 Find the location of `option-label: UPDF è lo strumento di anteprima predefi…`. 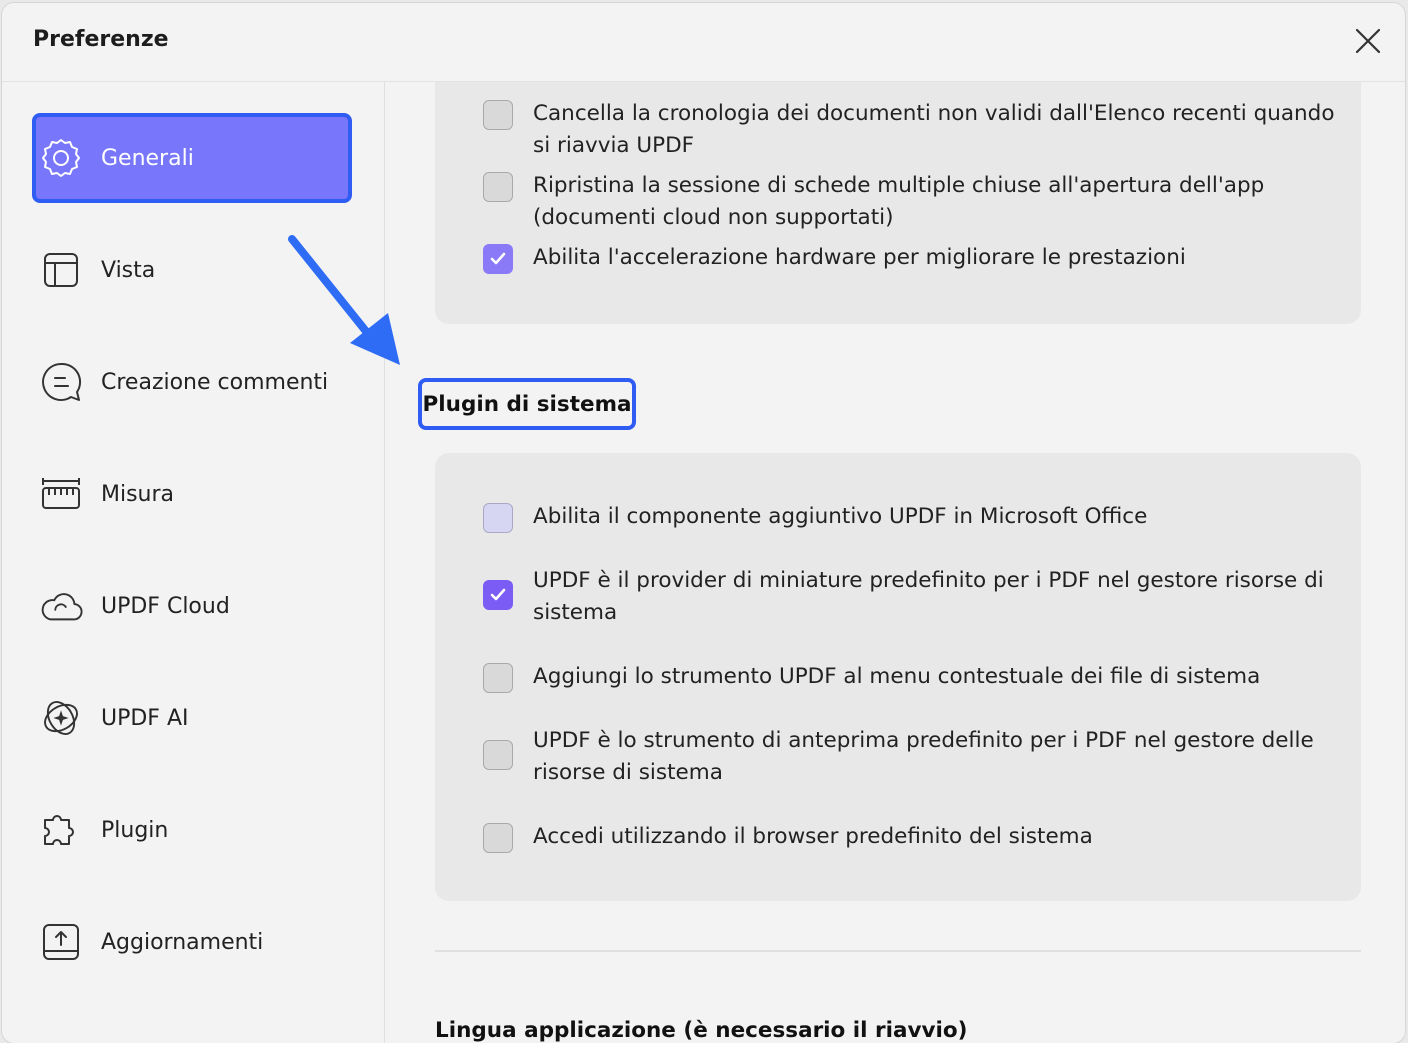

option-label: UPDF è lo strumento di anteprima predefi… is located at coordinates (923, 756).